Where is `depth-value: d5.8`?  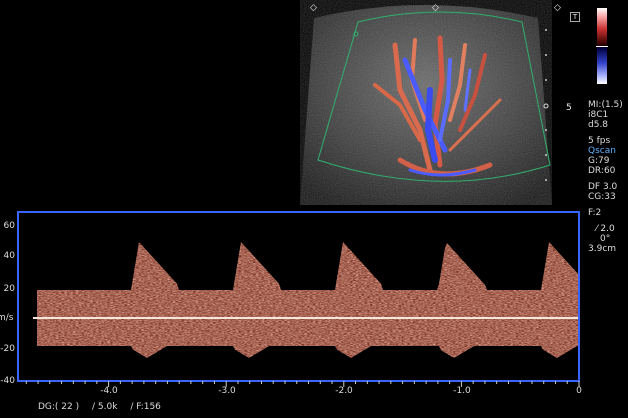 depth-value: d5.8 is located at coordinates (598, 125).